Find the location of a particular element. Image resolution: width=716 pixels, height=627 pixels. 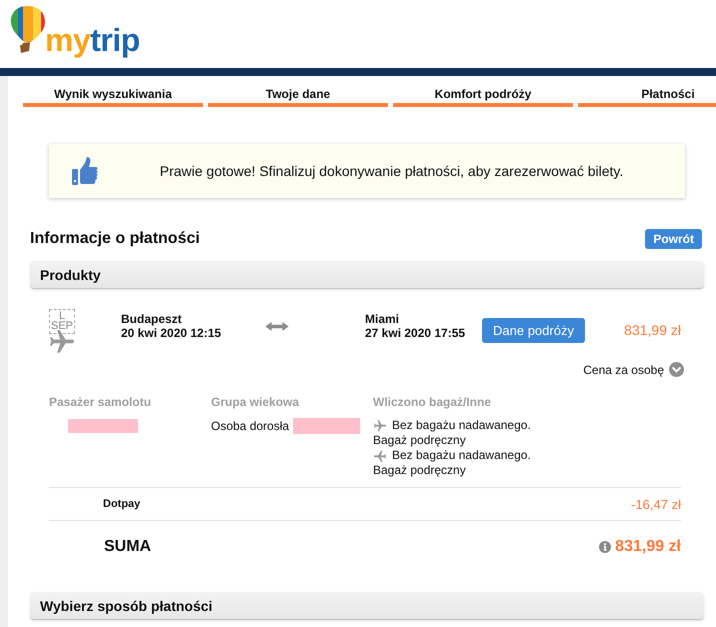

double-arrow-icon is located at coordinates (277, 326).